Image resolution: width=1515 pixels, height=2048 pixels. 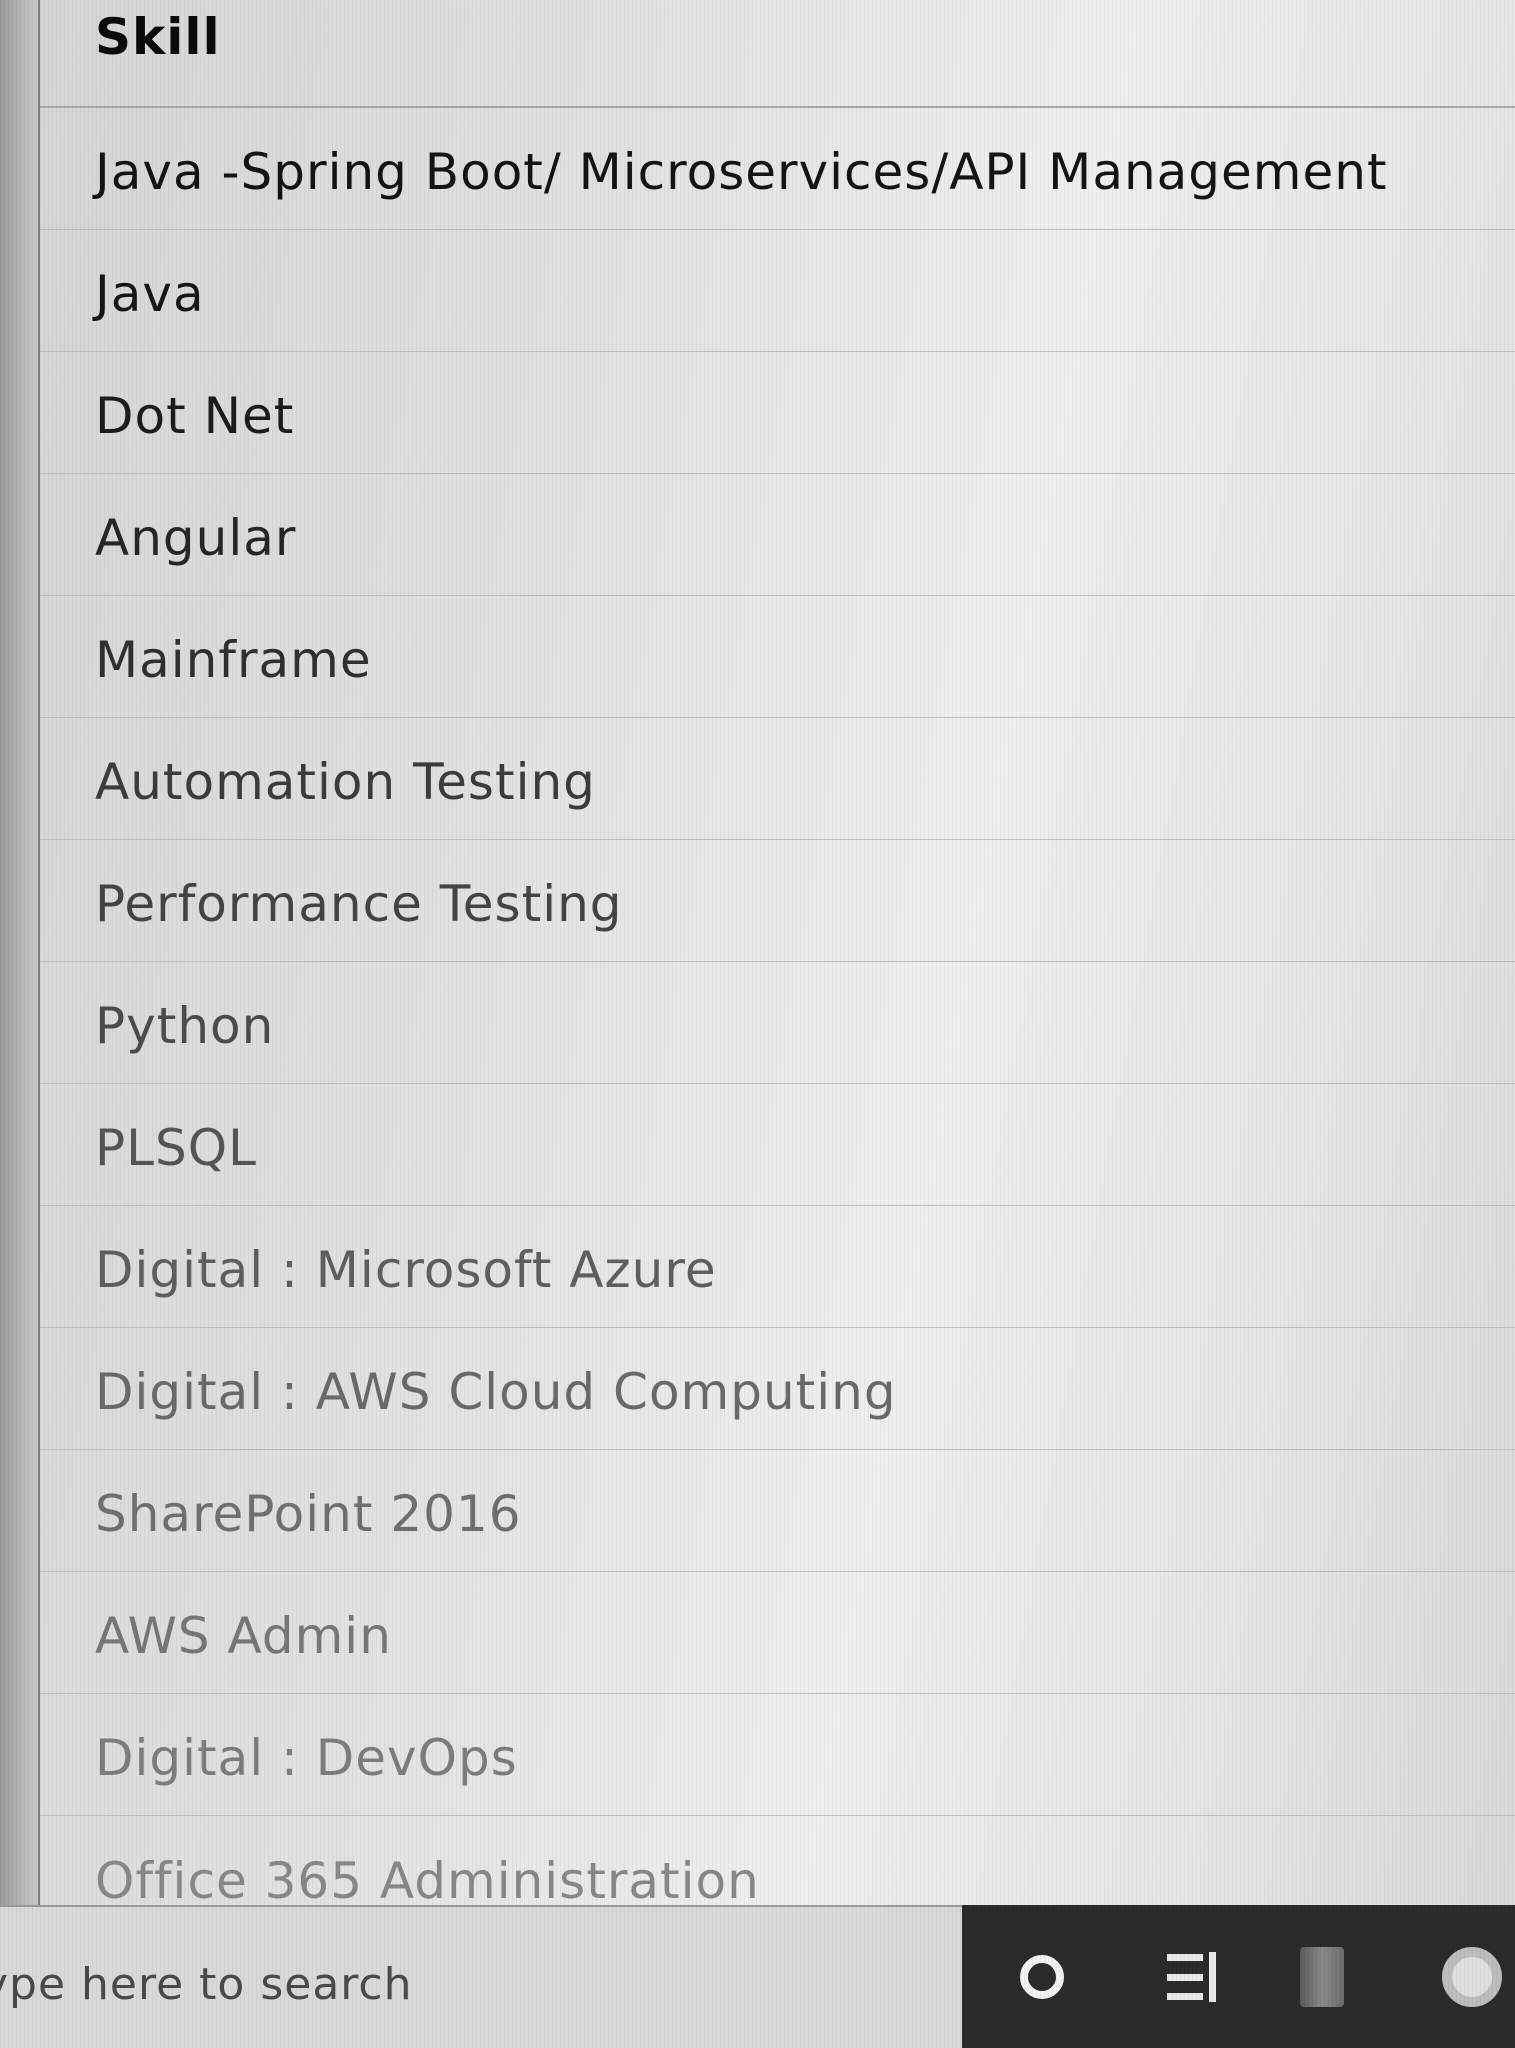 What do you see at coordinates (176, 1148) in the screenshot?
I see `skill-cell: PLSQL` at bounding box center [176, 1148].